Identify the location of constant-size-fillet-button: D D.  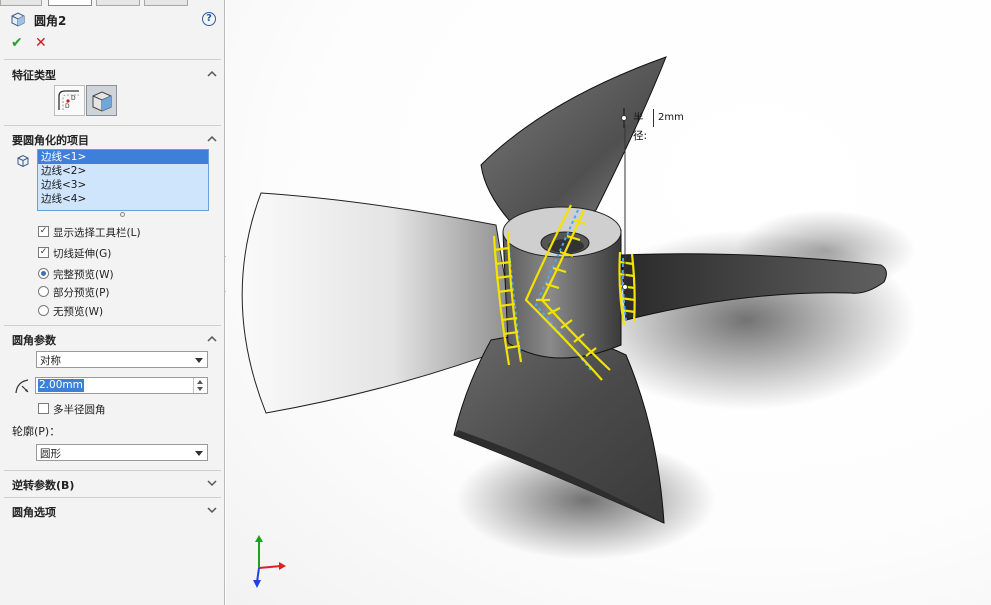
(69, 100).